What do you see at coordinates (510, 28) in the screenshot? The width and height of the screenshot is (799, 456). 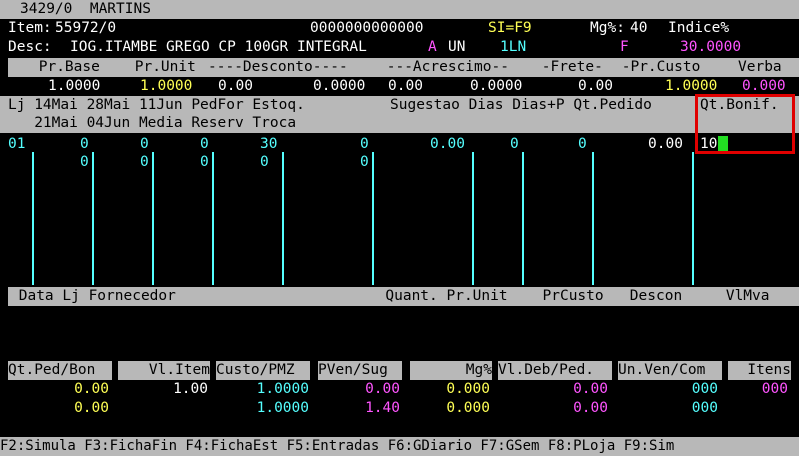 I see `si-indicator: SI=F9` at bounding box center [510, 28].